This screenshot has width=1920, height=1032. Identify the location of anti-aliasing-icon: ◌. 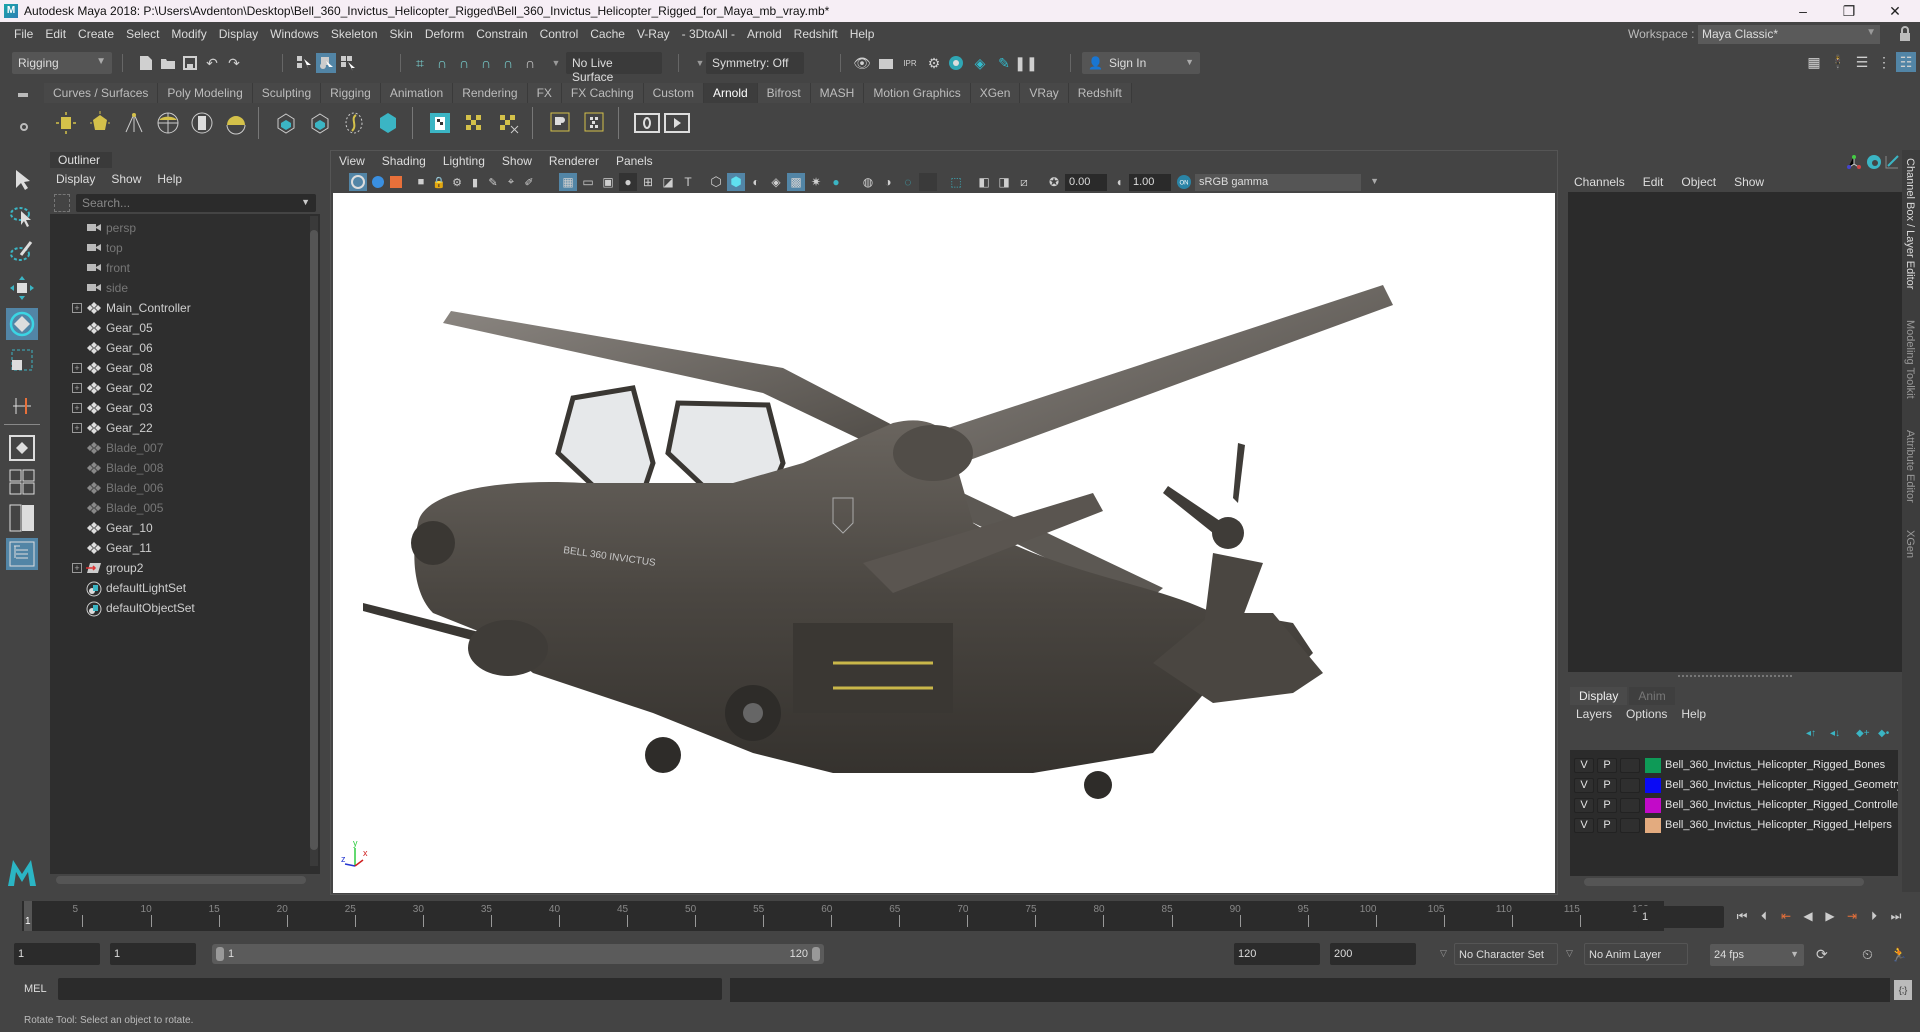
(908, 182).